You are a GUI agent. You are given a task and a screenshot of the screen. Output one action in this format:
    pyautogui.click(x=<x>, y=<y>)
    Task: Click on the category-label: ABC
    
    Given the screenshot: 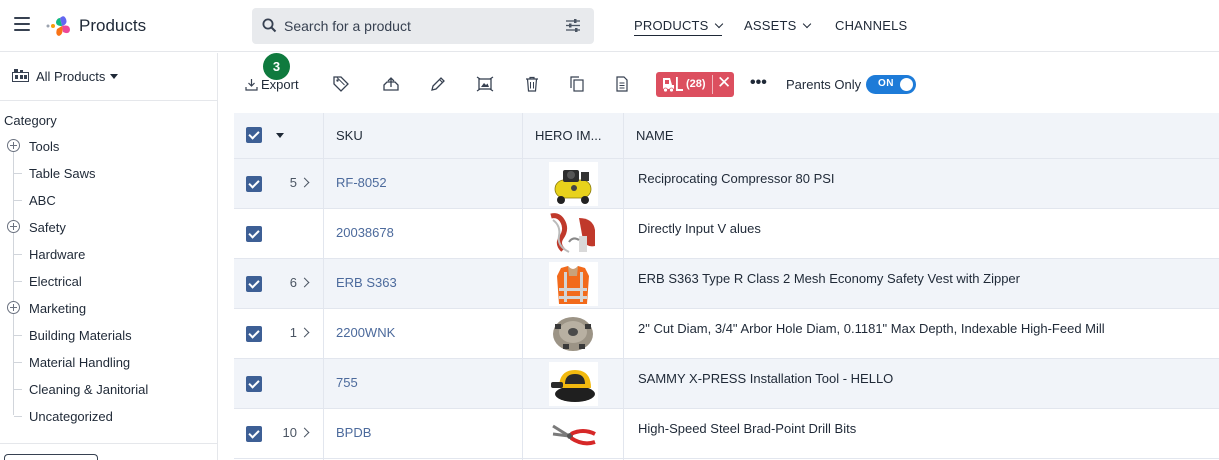 What is the action you would take?
    pyautogui.click(x=42, y=200)
    